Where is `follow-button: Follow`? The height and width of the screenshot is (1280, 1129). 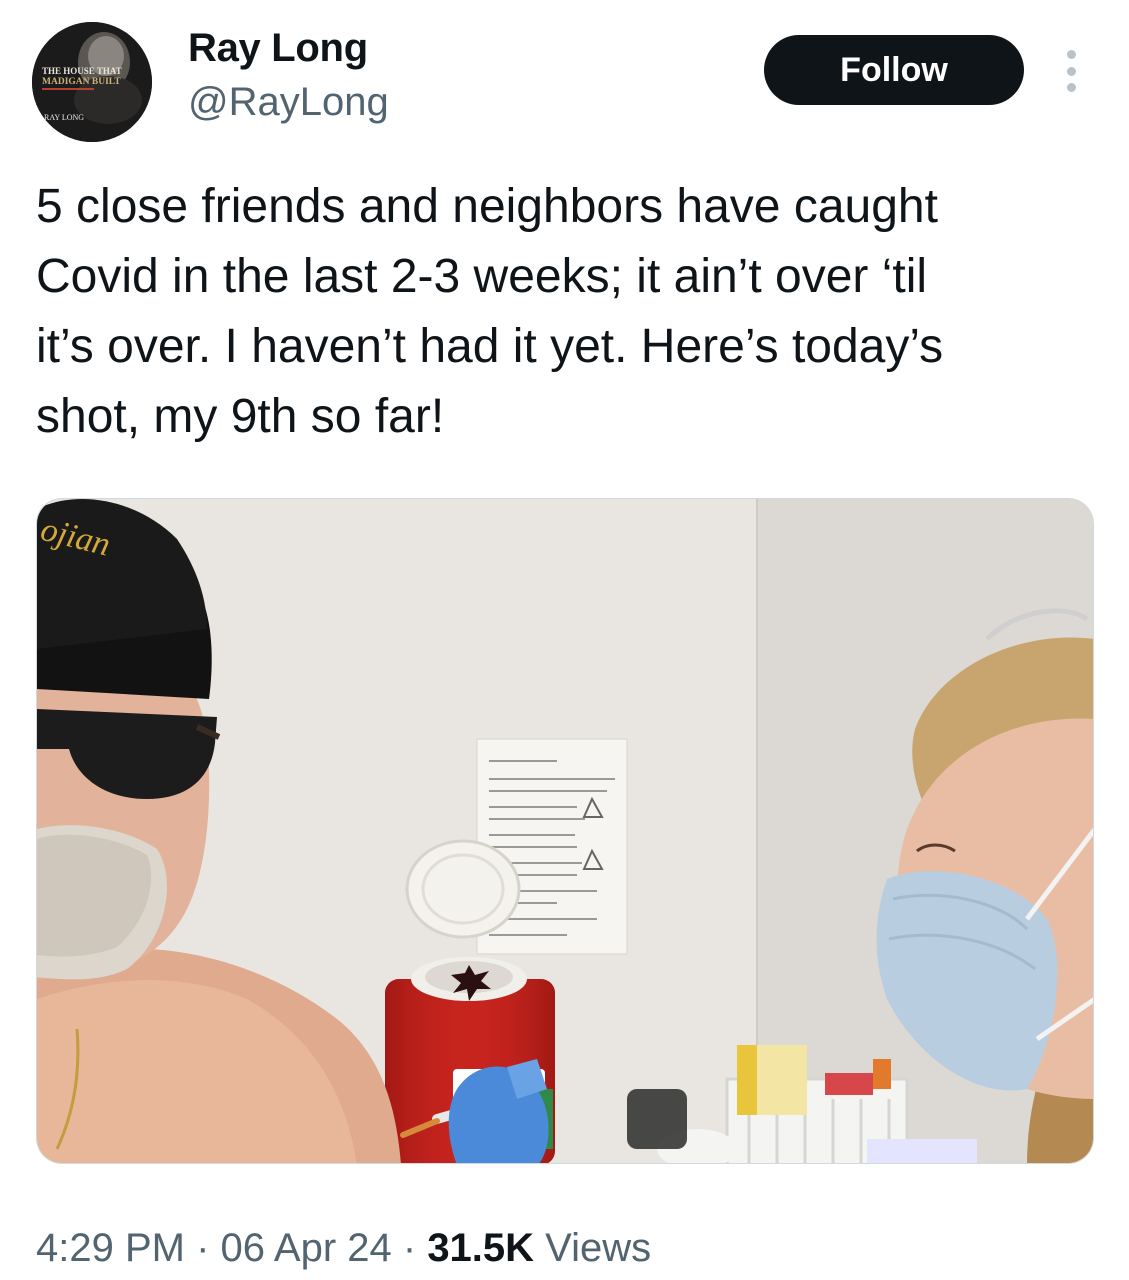
follow-button: Follow is located at coordinates (894, 70).